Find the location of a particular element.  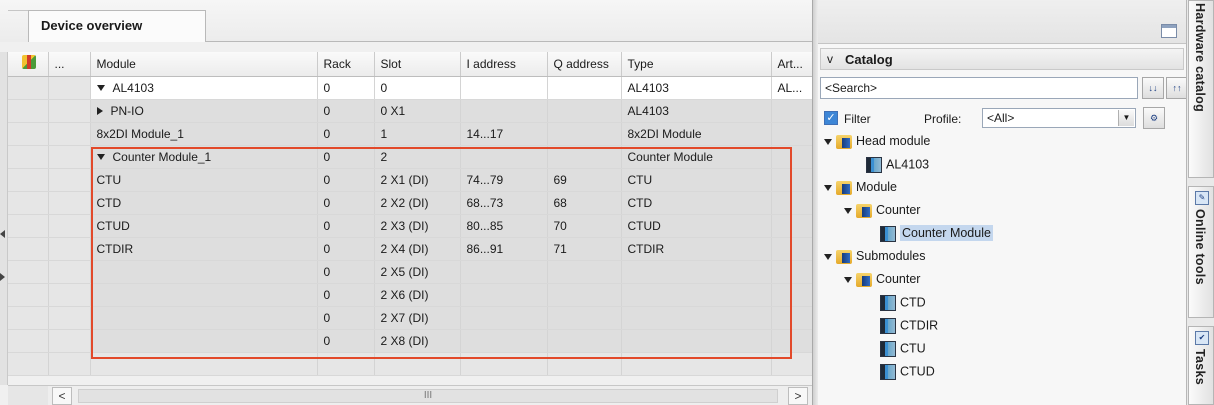

cell-type: Counter Module is located at coordinates (696, 157).